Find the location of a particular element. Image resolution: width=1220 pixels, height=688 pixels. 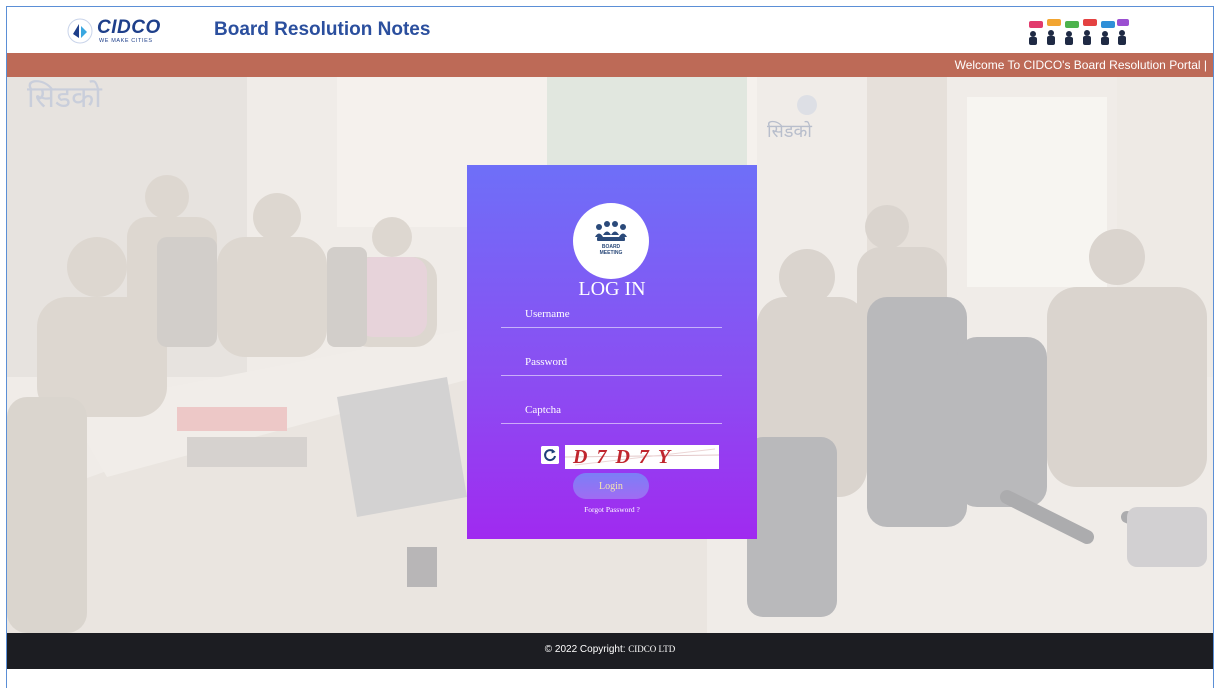

refresh-captcha-button is located at coordinates (550, 455).